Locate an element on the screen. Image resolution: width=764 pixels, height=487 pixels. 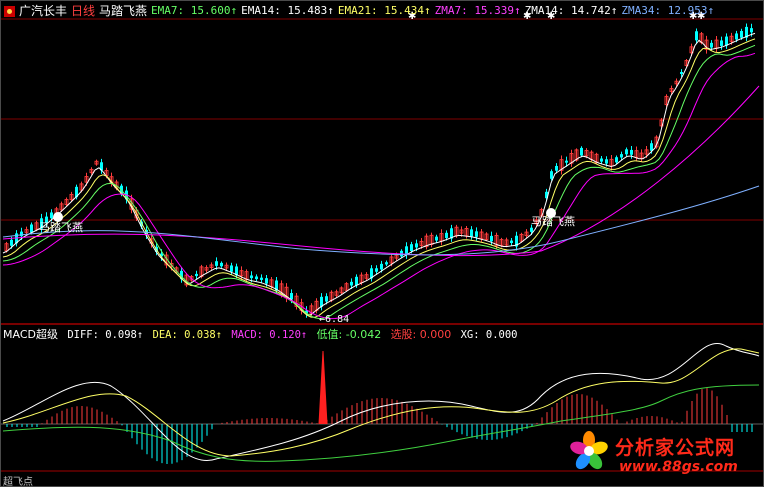
zma34-value: ZMA34: 12.953↑ is located at coordinates (668, 10).